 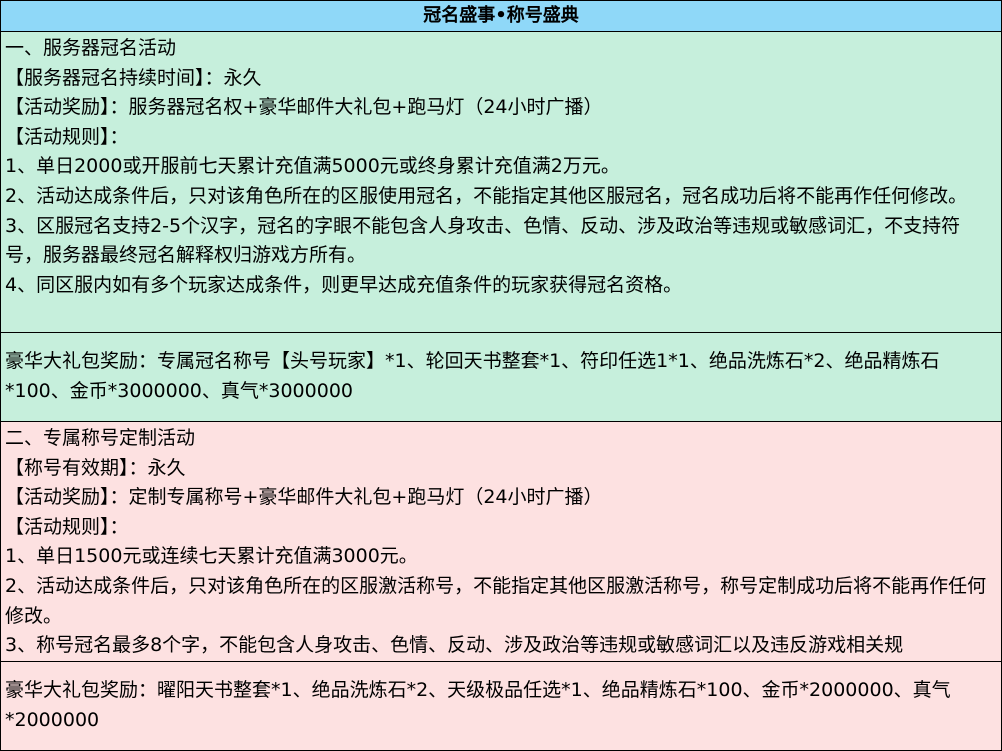 What do you see at coordinates (304, 497) in the screenshot?
I see `section2-reward: 【活动奖励】：定制专属称号+豪华邮件大礼包+跑马灯（24小时广播）` at bounding box center [304, 497].